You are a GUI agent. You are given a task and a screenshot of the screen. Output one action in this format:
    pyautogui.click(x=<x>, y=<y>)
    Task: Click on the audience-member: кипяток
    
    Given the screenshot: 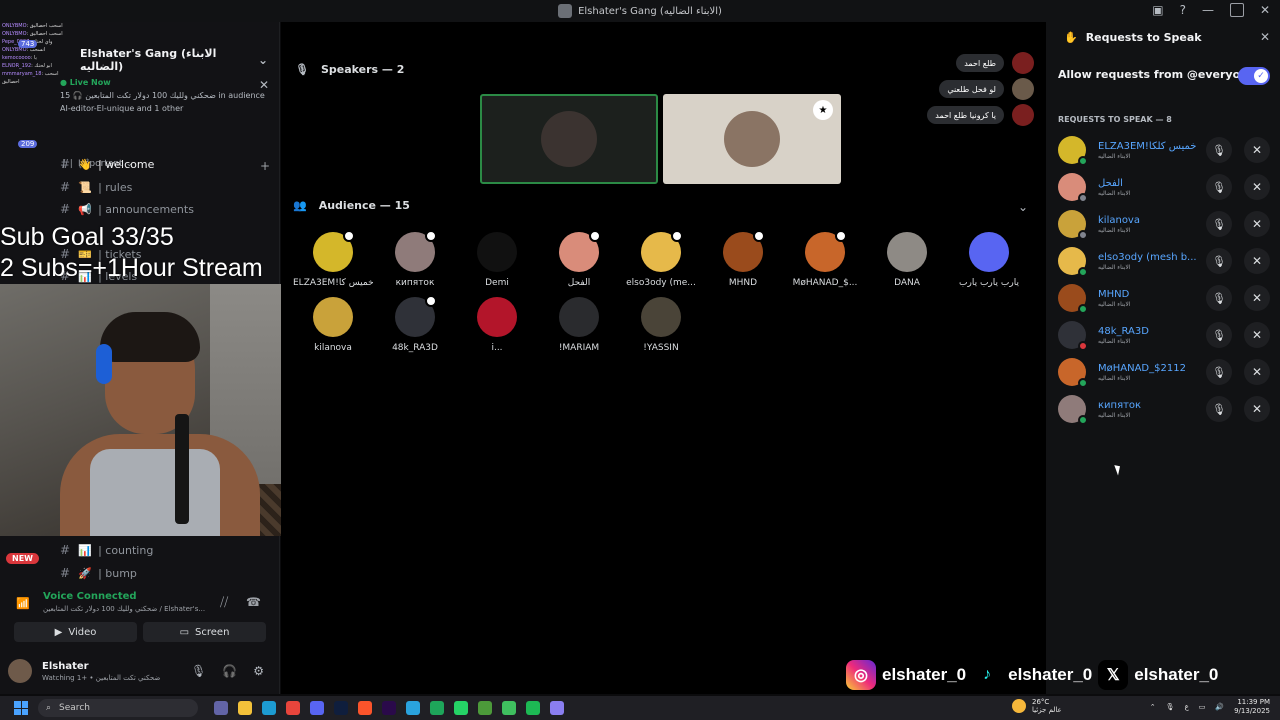 What is the action you would take?
    pyautogui.click(x=415, y=259)
    